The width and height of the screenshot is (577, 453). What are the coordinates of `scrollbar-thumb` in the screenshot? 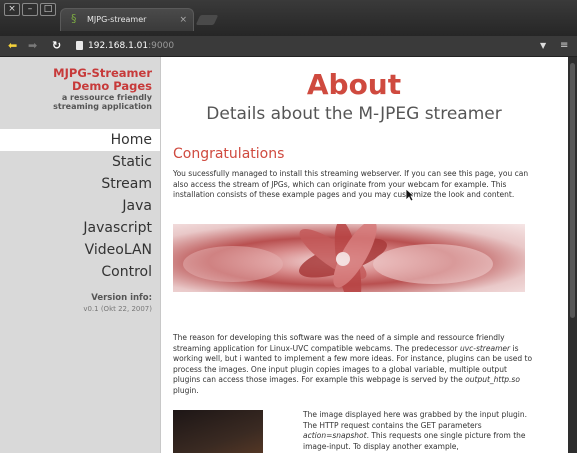 It's located at (572, 190).